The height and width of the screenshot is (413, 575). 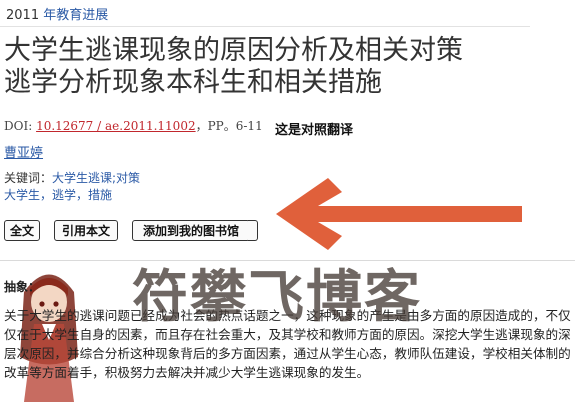 What do you see at coordinates (144, 195) in the screenshot?
I see `keywords-link-2: 大学生，逃学，措施` at bounding box center [144, 195].